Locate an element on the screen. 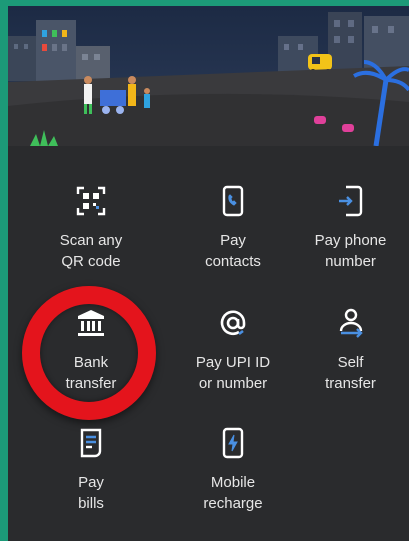 The width and height of the screenshot is (409, 541). bank-transfer-label: Bank transfer is located at coordinates (91, 373).